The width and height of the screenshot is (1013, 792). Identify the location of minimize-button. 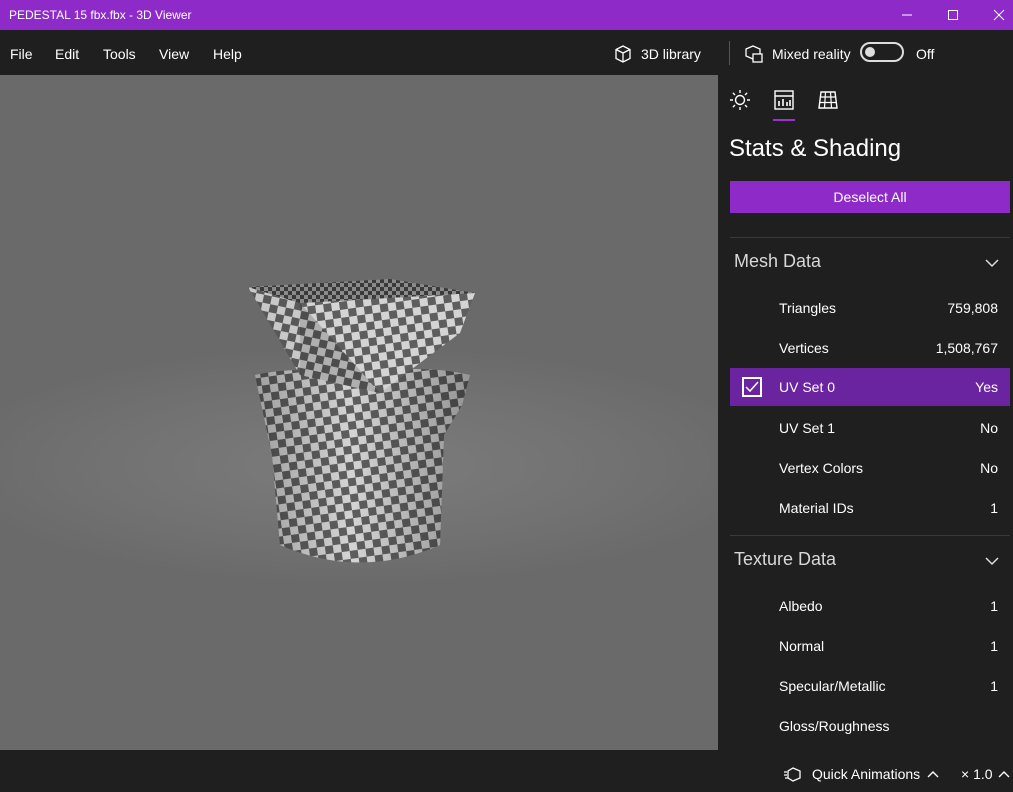
(907, 15).